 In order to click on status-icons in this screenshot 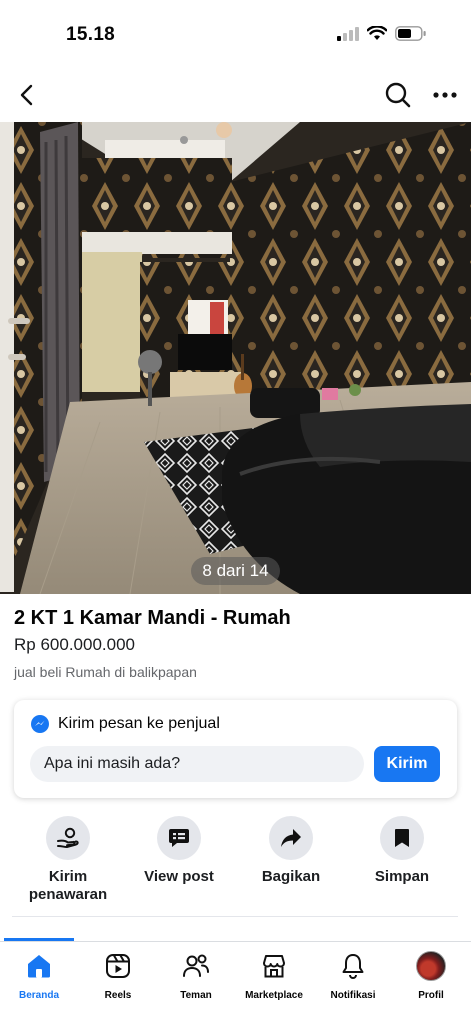, I will do `click(382, 33)`.